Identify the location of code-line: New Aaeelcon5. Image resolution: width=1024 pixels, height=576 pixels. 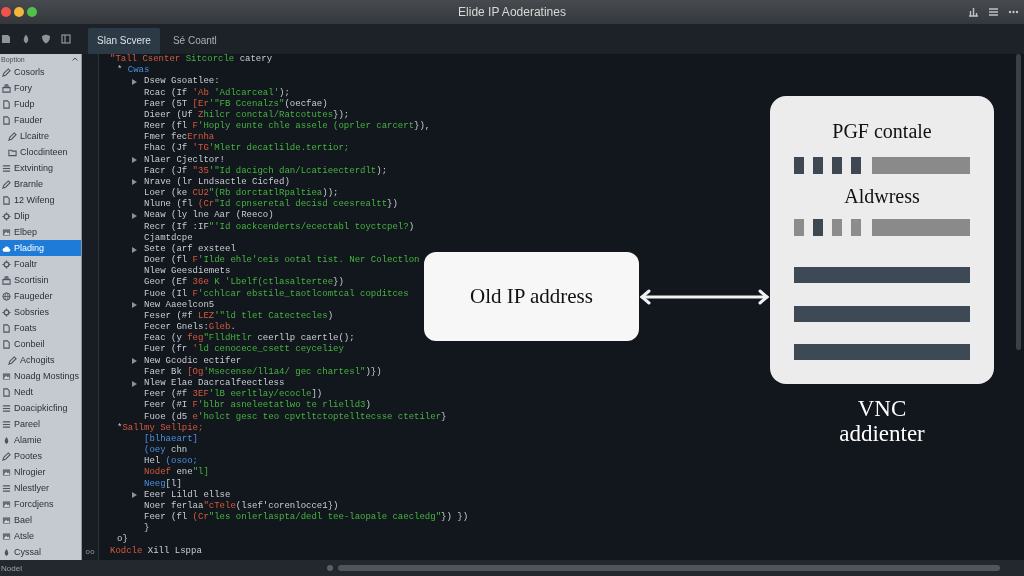
(179, 305).